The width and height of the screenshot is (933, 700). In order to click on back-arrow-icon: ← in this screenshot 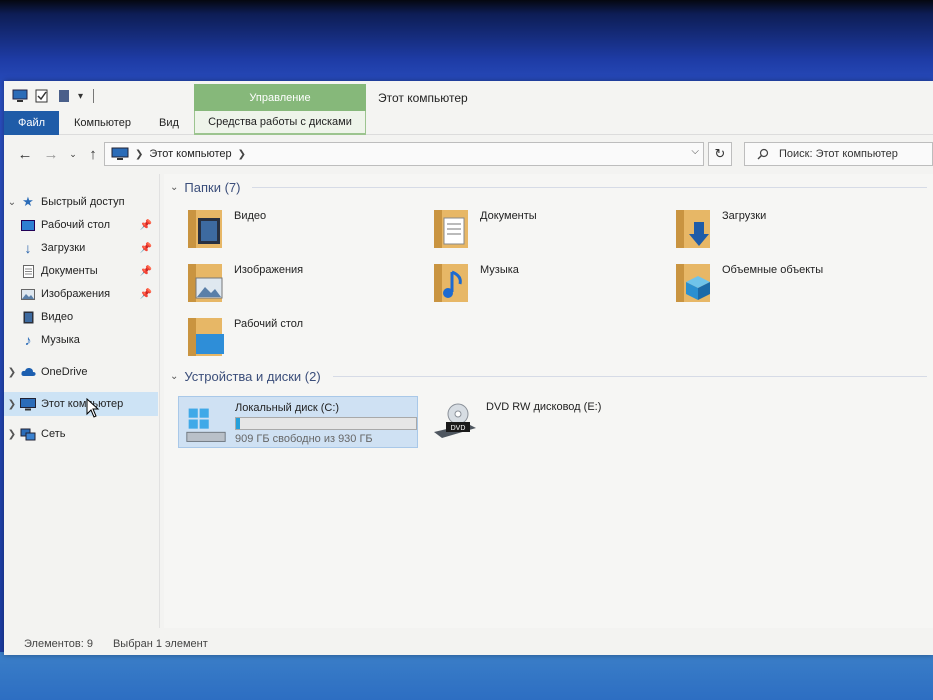, I will do `click(25, 154)`.